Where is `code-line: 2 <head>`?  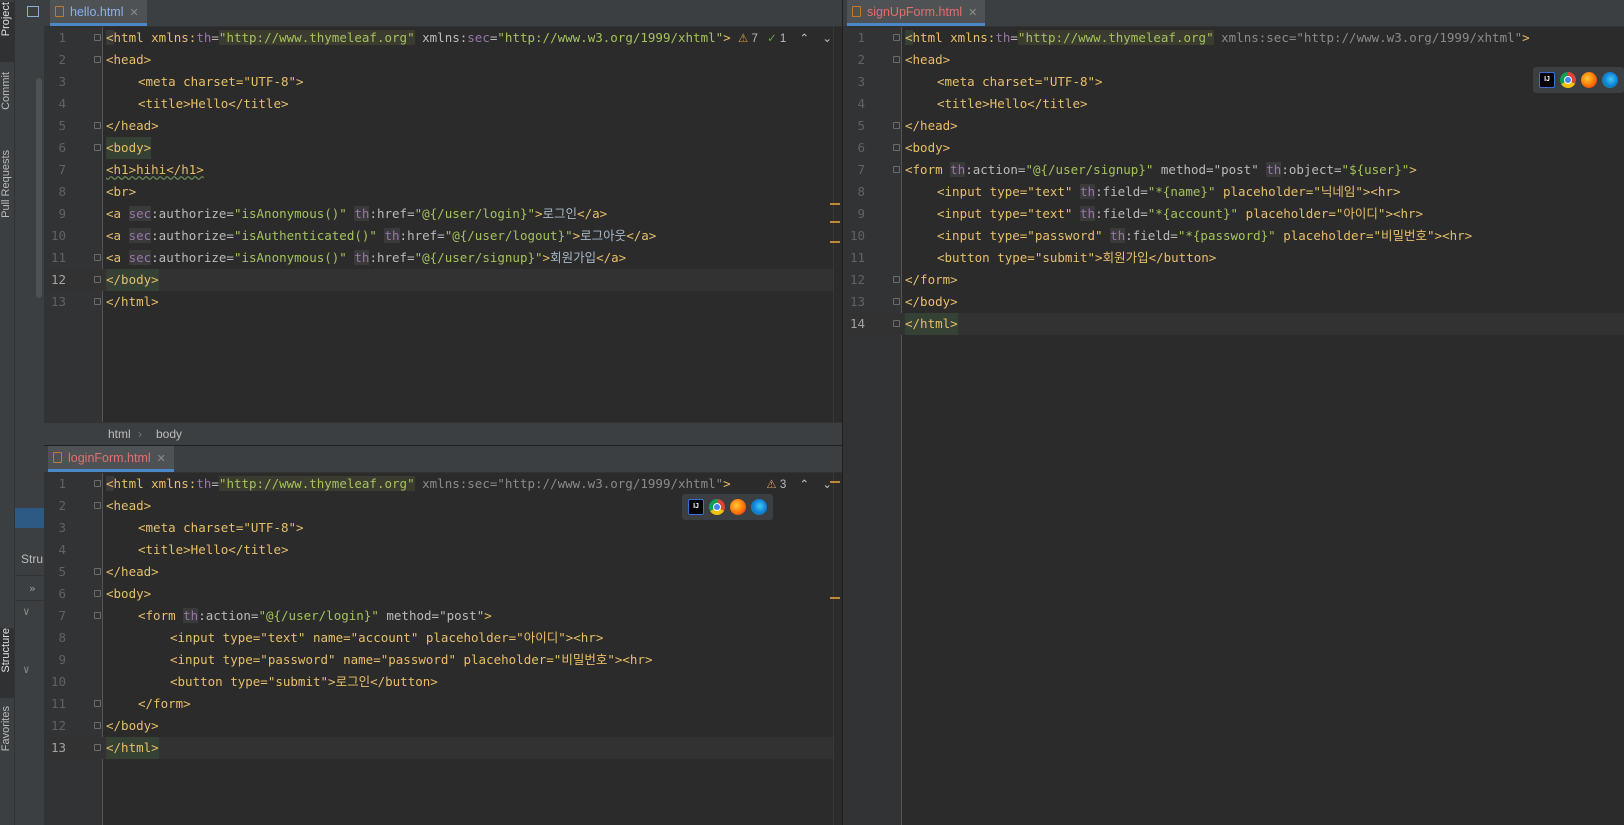 code-line: 2 <head> is located at coordinates (105, 59).